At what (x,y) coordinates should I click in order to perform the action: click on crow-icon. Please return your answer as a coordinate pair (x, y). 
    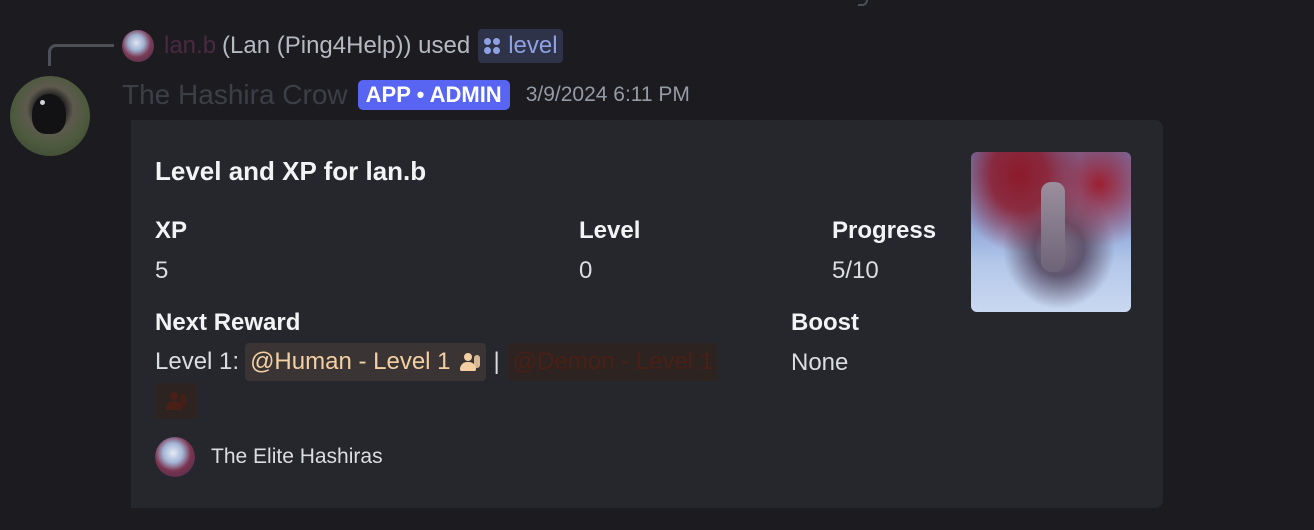
    Looking at the image, I should click on (49, 114).